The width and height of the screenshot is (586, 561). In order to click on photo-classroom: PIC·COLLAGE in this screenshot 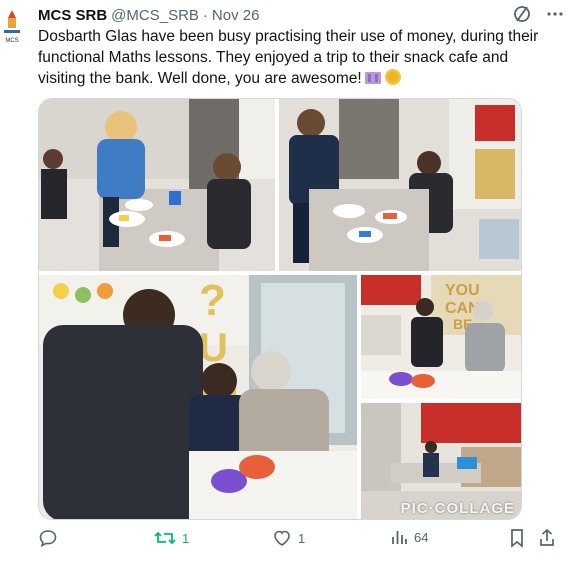, I will do `click(441, 461)`.